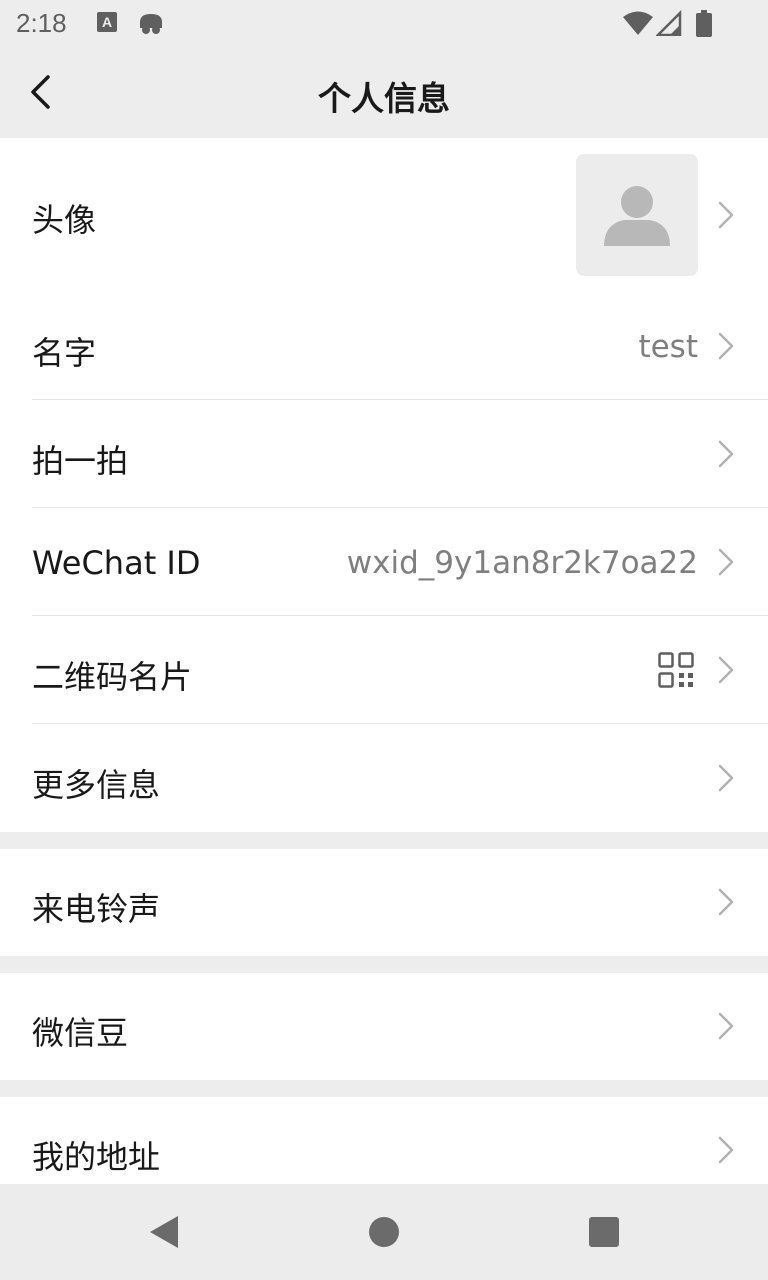  What do you see at coordinates (64, 353) in the screenshot?
I see `name-label: 名字` at bounding box center [64, 353].